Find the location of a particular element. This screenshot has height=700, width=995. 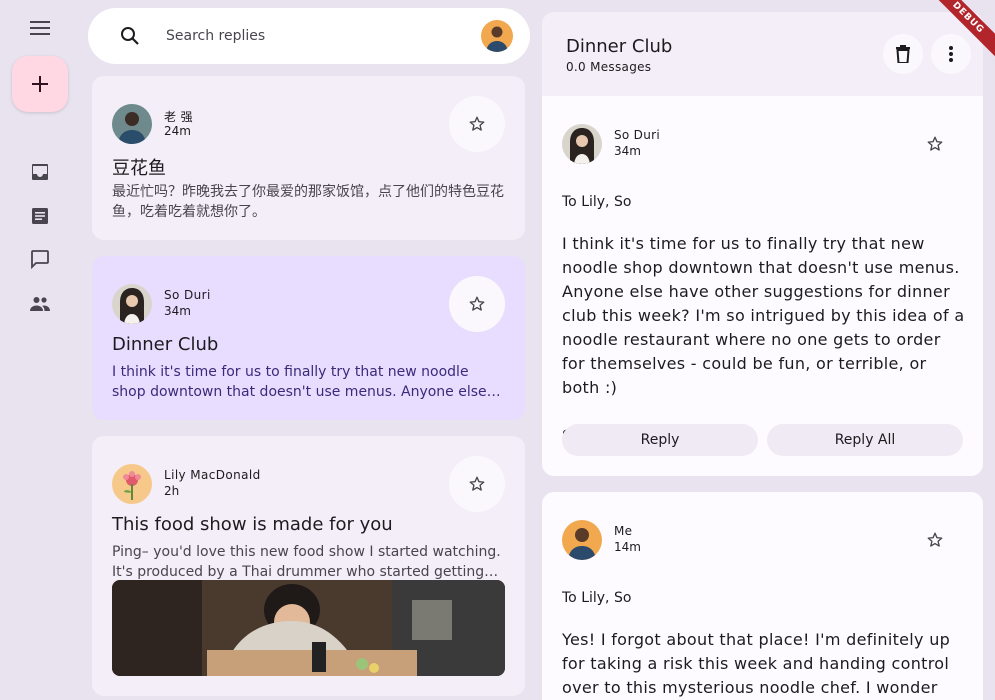

nav-people is located at coordinates (40, 304).